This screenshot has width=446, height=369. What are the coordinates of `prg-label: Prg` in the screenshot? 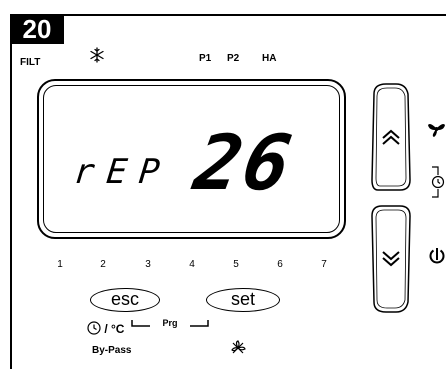 It's located at (170, 323).